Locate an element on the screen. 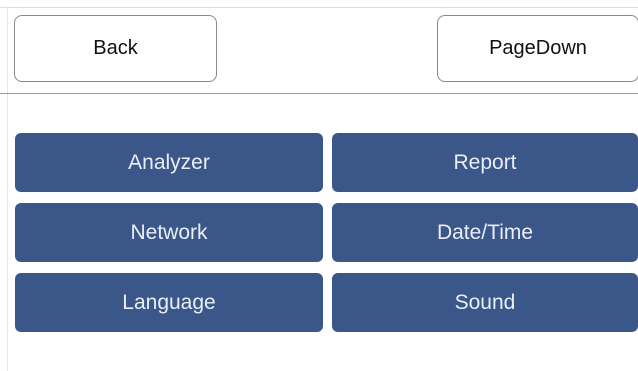 The width and height of the screenshot is (638, 371). back-button-label: Back is located at coordinates (115, 48).